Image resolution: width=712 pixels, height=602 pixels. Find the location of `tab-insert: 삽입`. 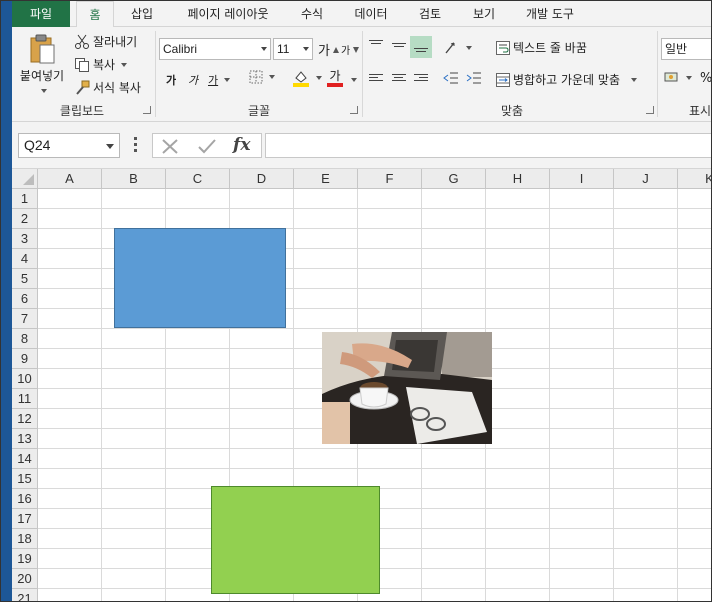

tab-insert: 삽입 is located at coordinates (142, 14).